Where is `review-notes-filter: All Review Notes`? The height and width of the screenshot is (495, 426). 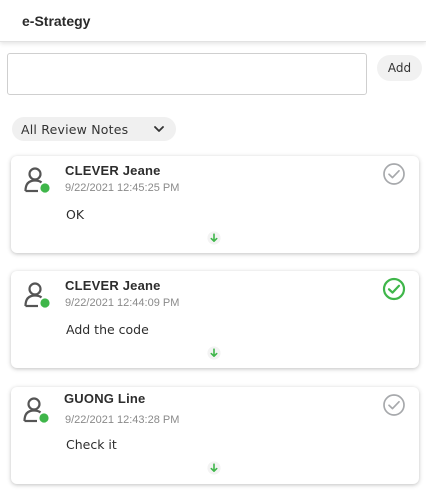 review-notes-filter: All Review Notes is located at coordinates (94, 129).